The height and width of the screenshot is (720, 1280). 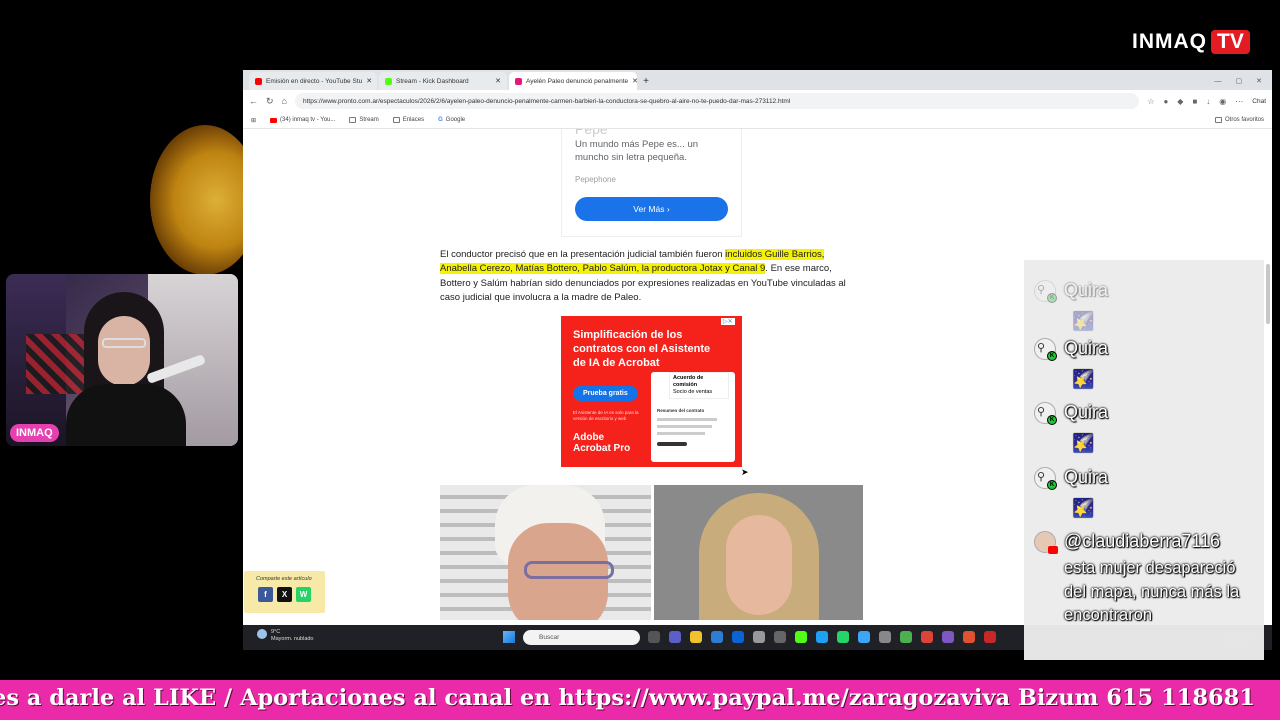 I want to click on profile-icon: ◉, so click(x=1222, y=101).